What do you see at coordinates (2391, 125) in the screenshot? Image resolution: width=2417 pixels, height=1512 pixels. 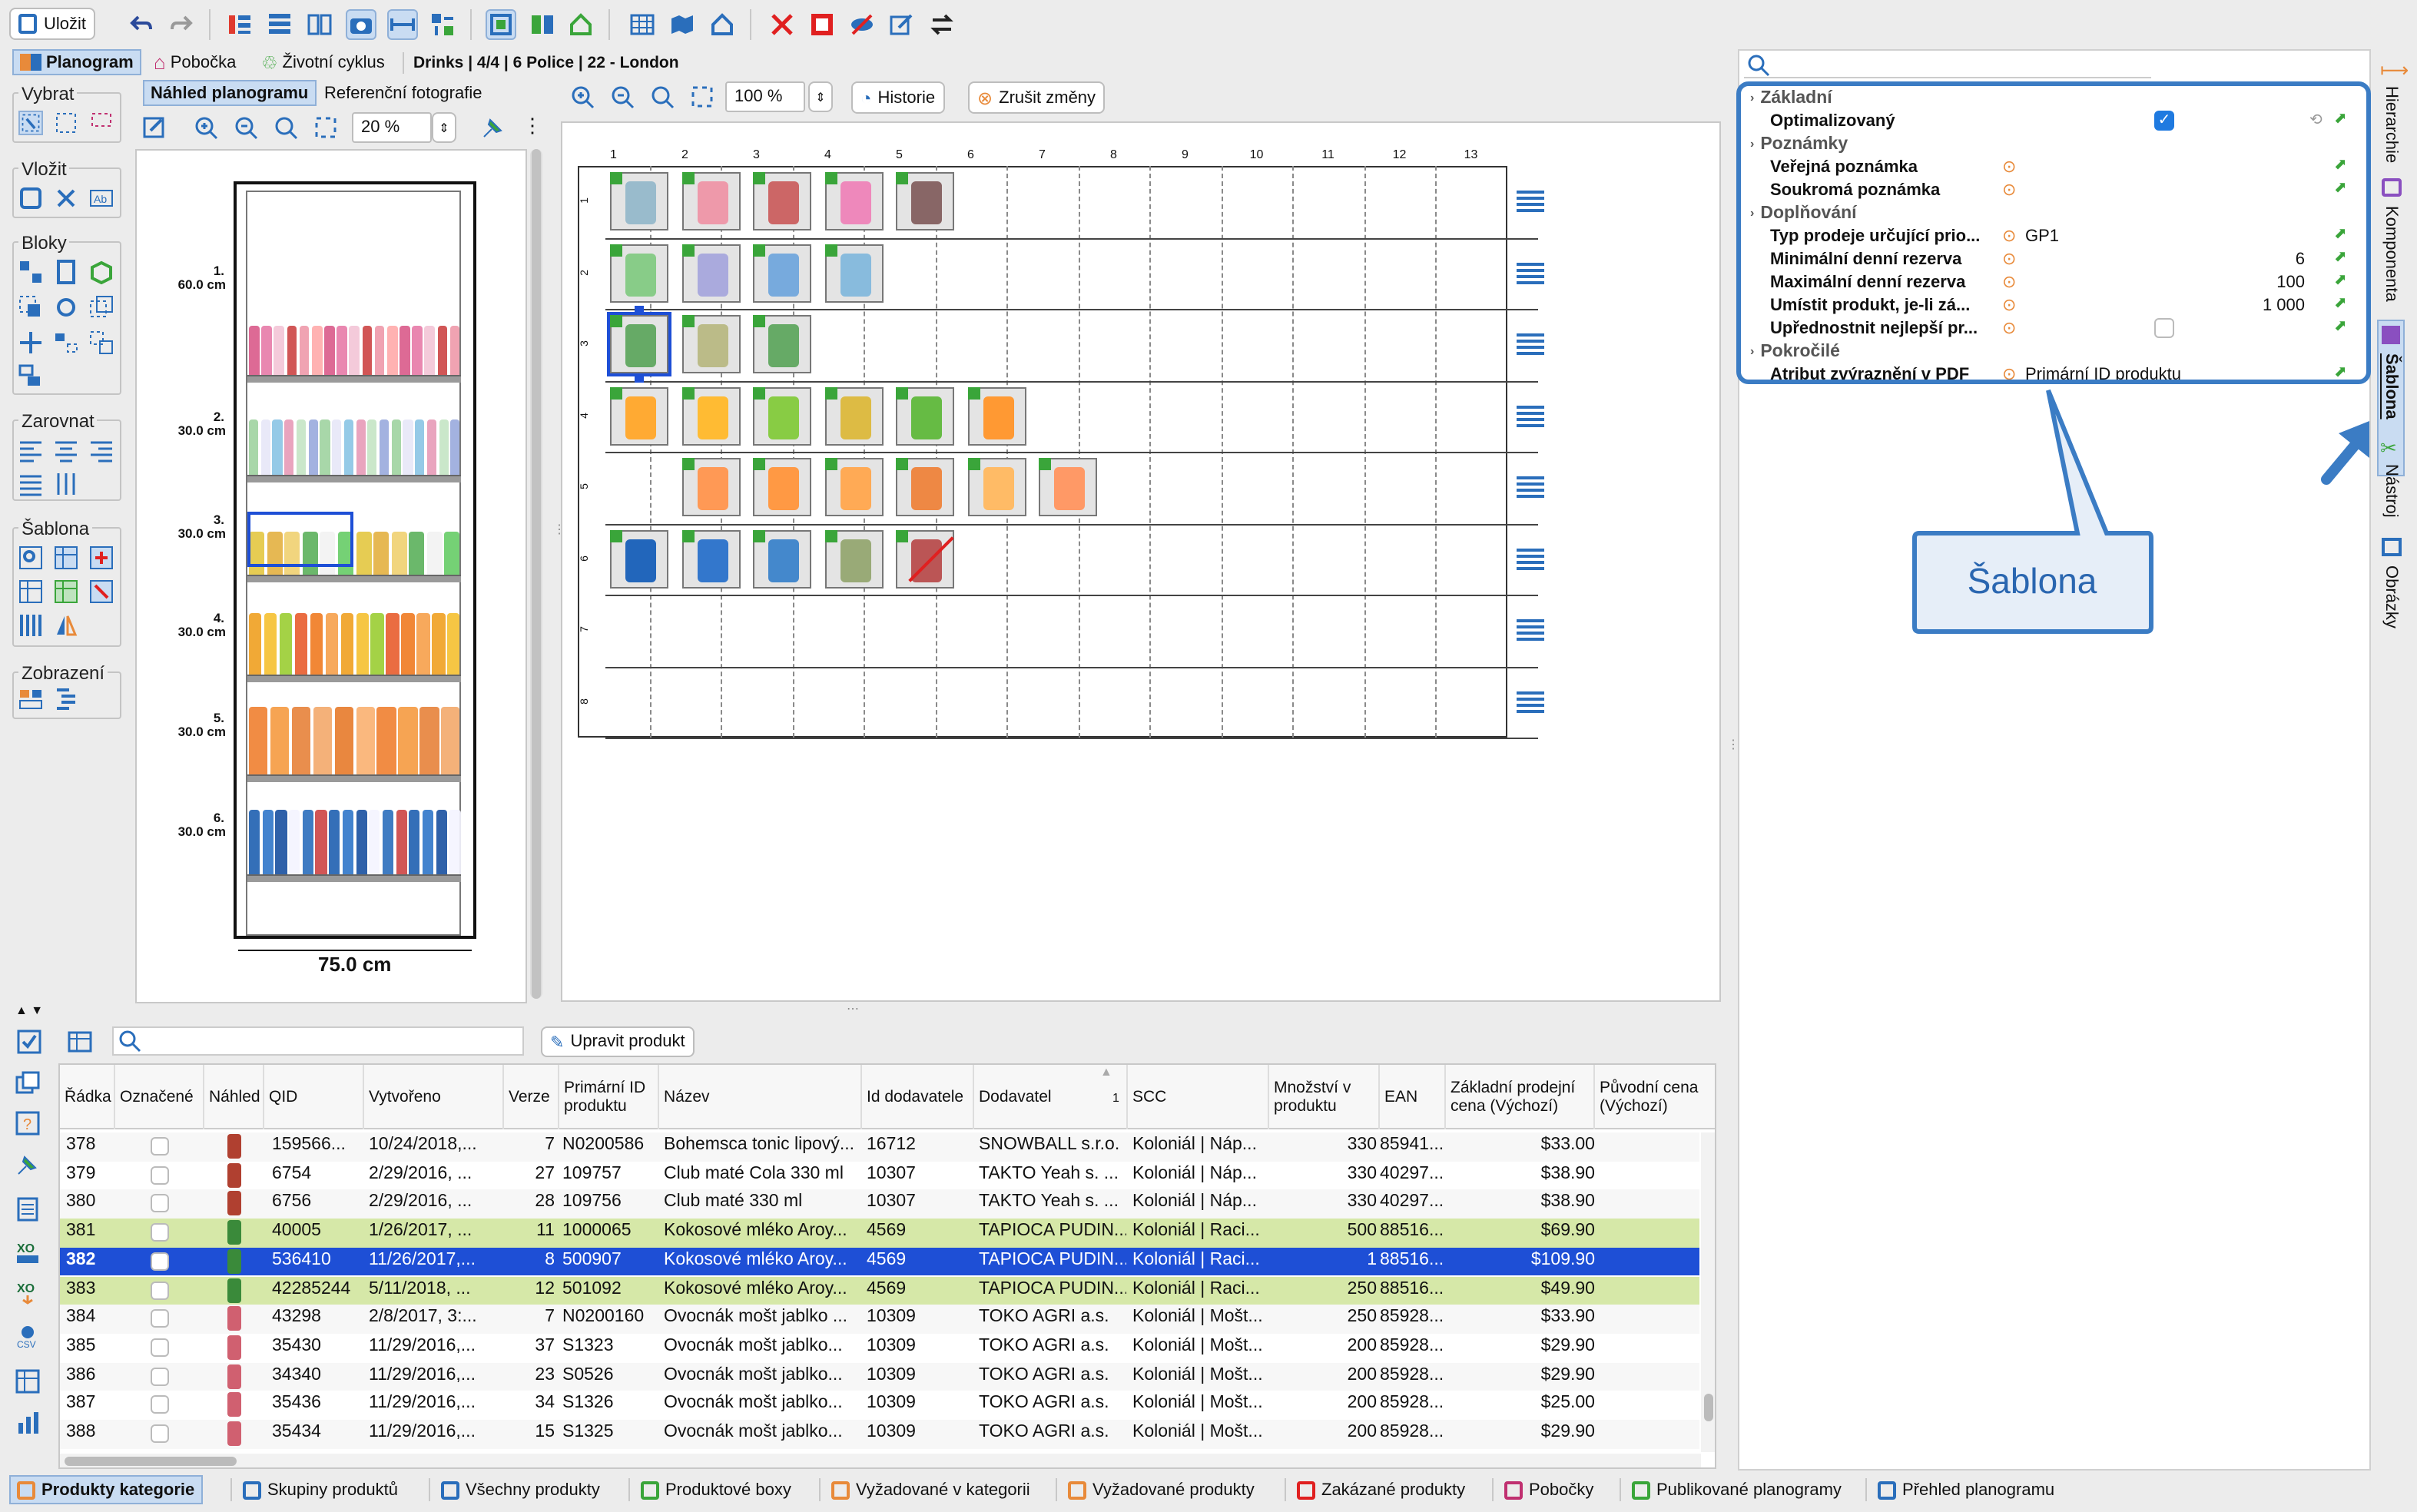 I see `side-tab-hierarchy: Hierarchie` at bounding box center [2391, 125].